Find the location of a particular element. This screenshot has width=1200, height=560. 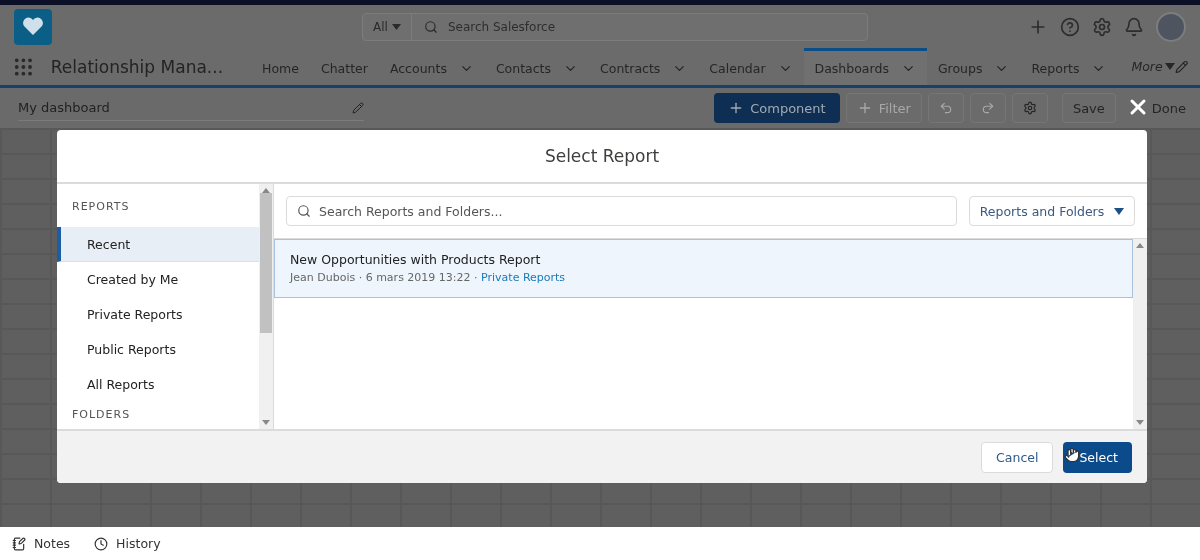

section-heading: FOLDERS is located at coordinates (101, 414).